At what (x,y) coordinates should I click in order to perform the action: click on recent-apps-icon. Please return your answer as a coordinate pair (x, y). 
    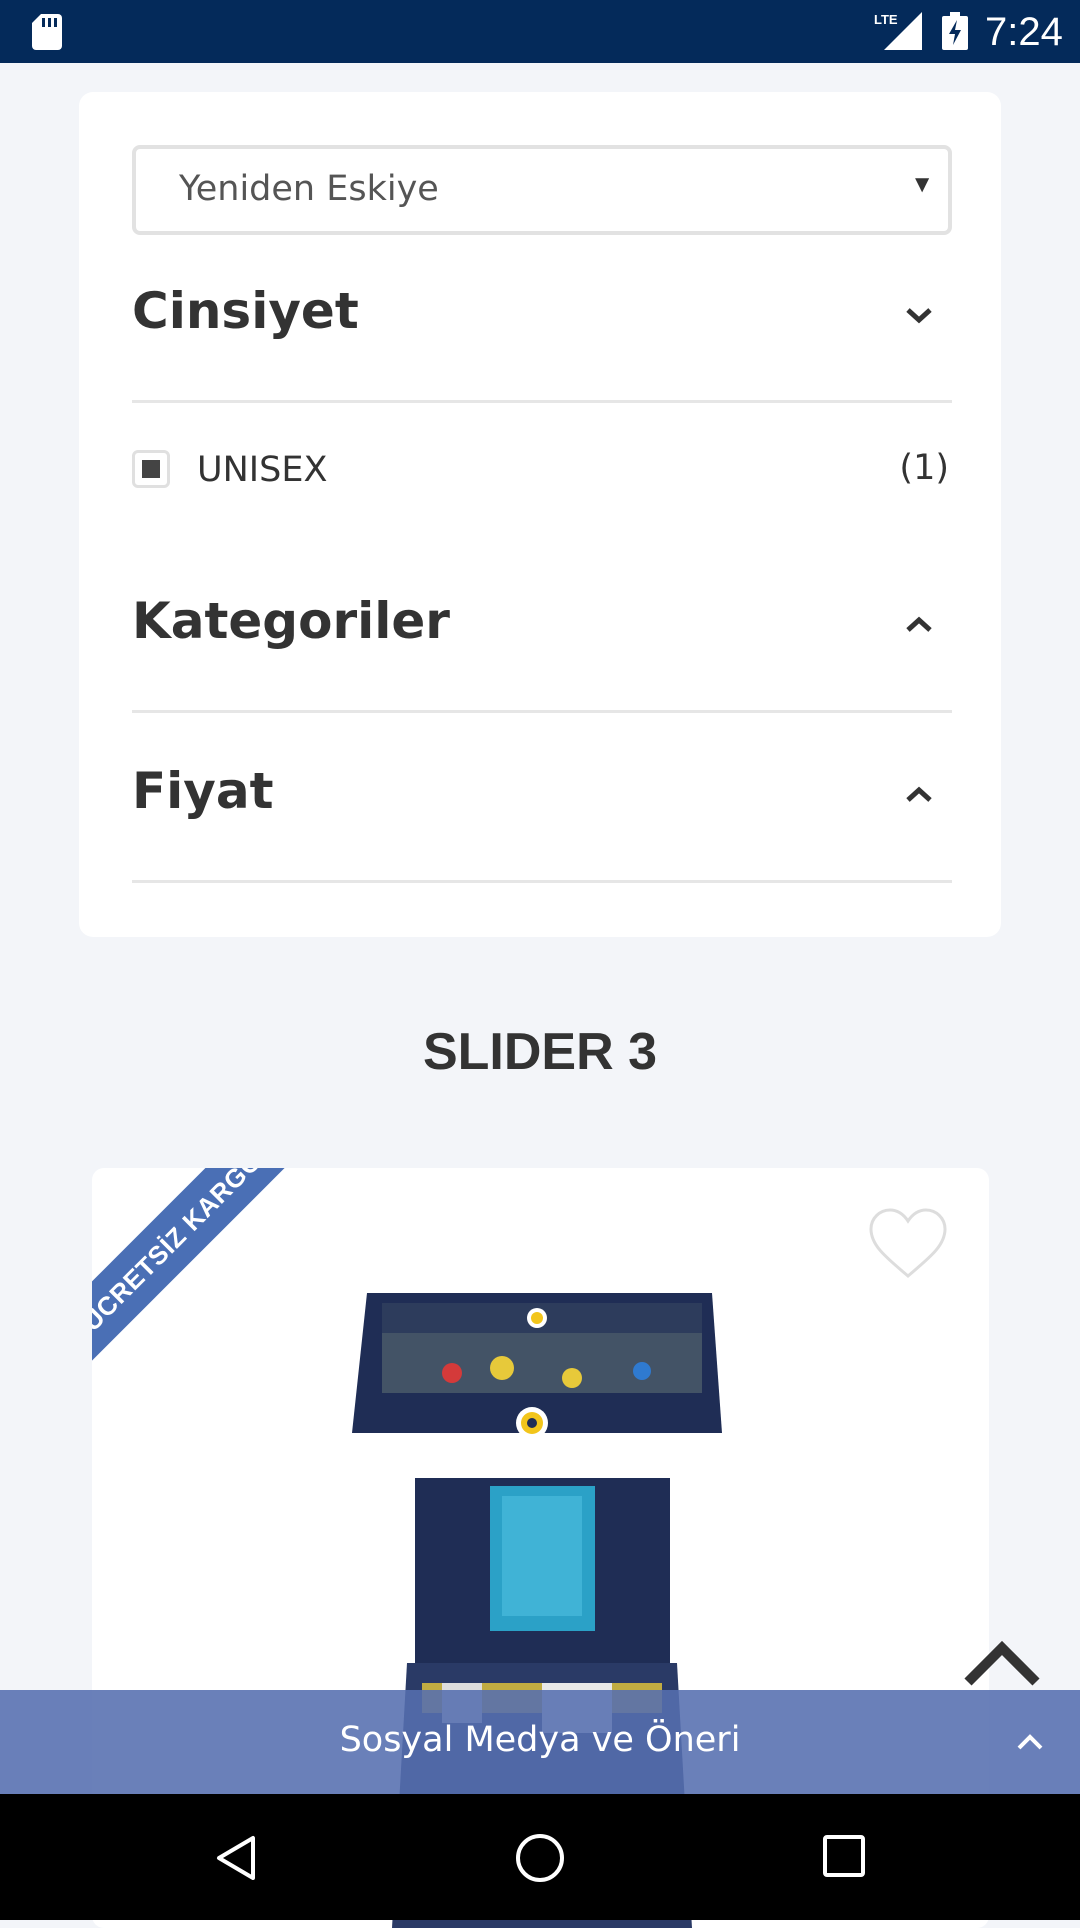
    Looking at the image, I should click on (844, 1856).